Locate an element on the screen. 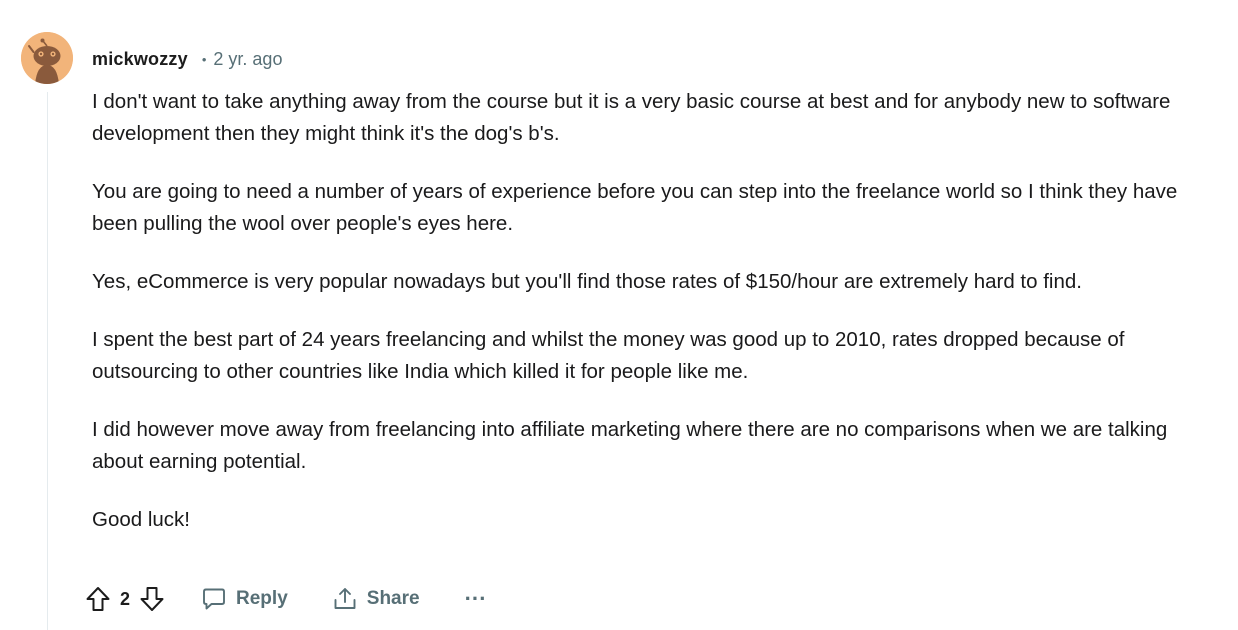 The height and width of the screenshot is (630, 1238). vote-group: 2 is located at coordinates (125, 599).